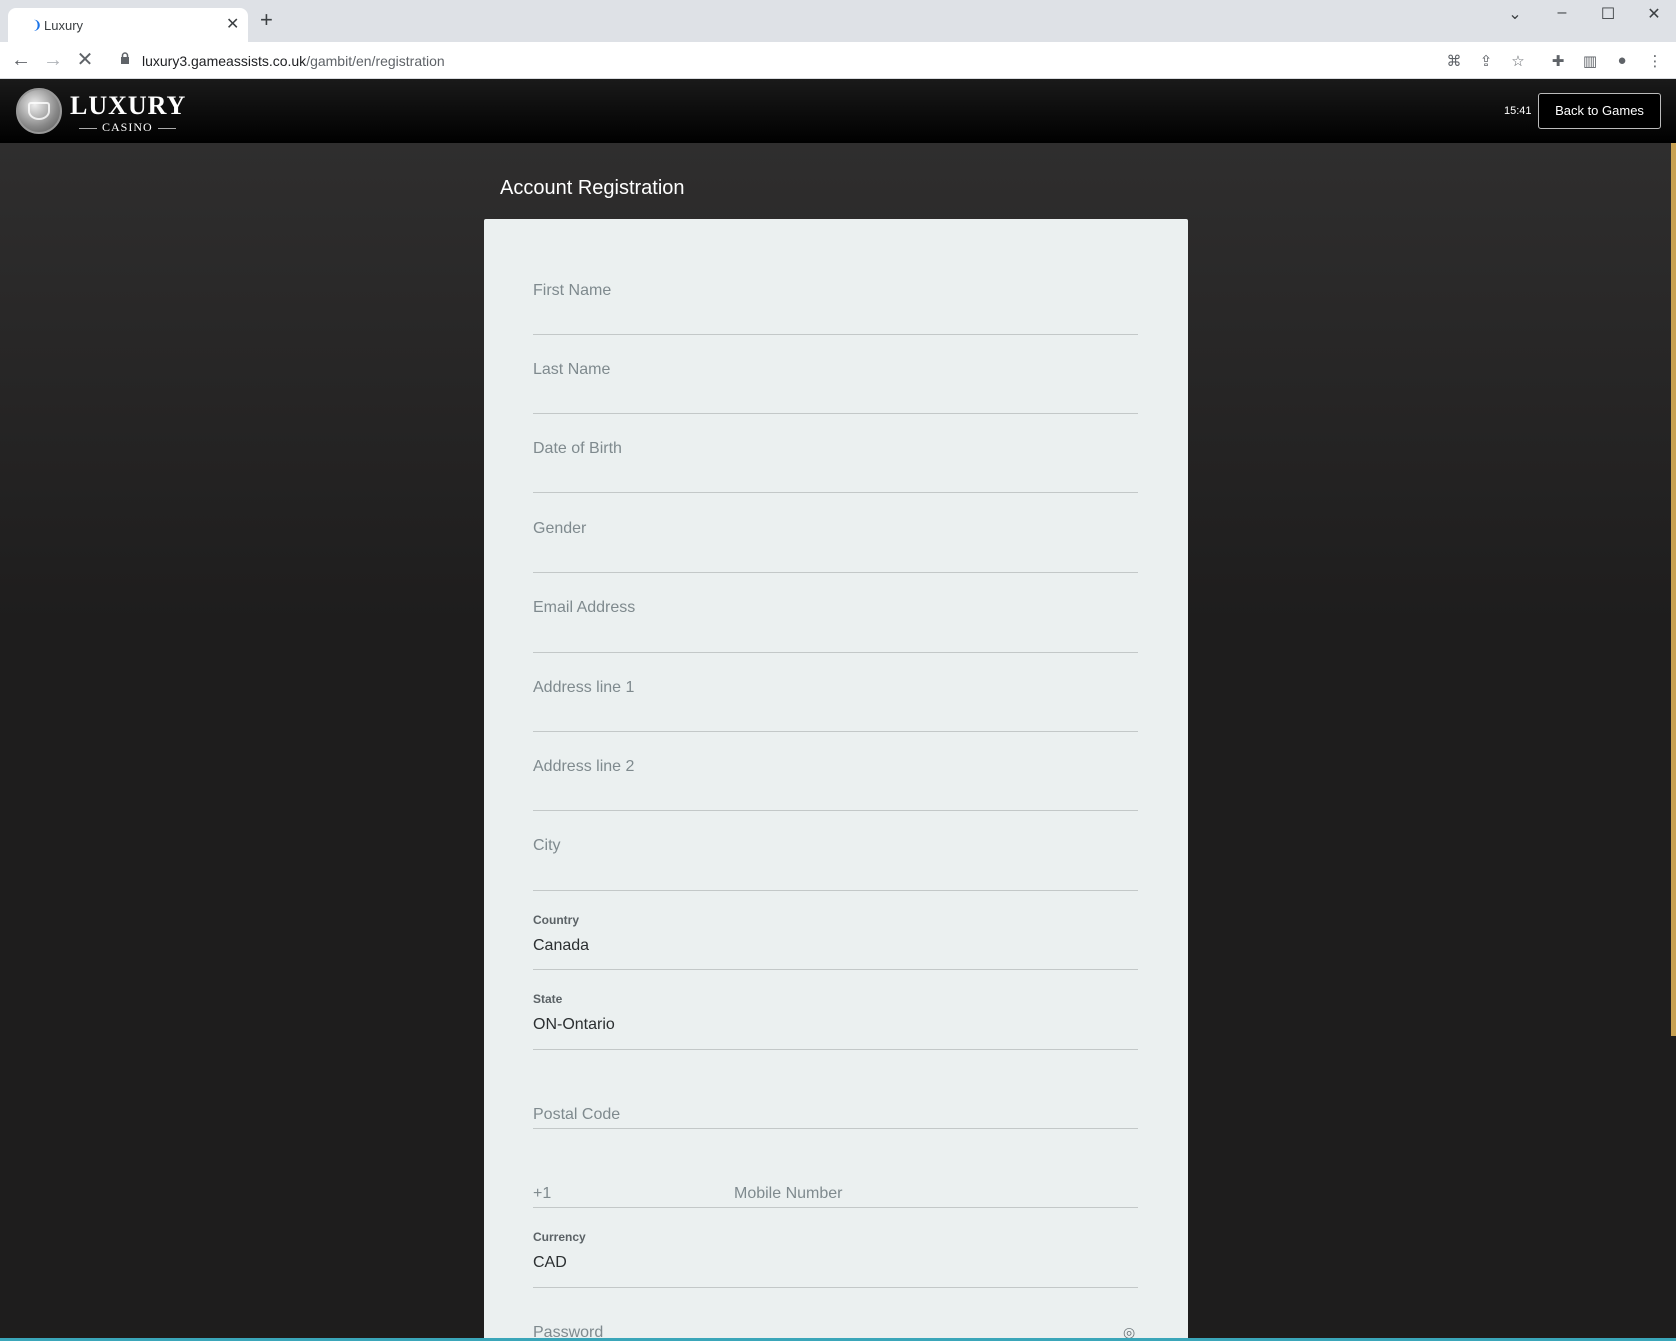 The image size is (1676, 1341). I want to click on date-of-birth-field: Date of Birth, so click(835, 461).